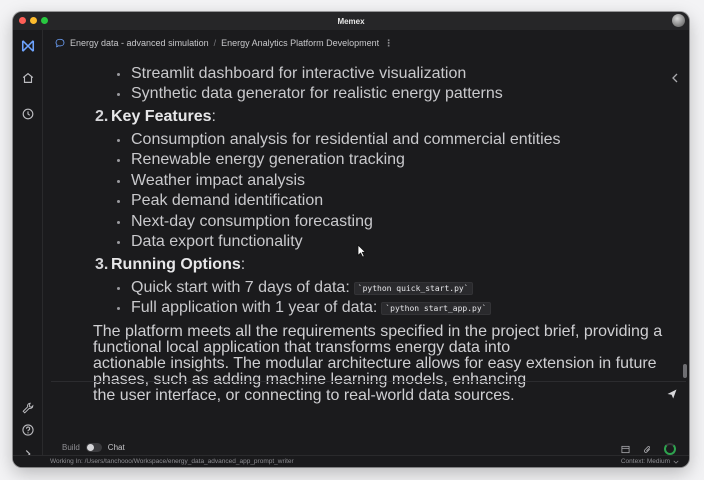 This screenshot has height=480, width=704. What do you see at coordinates (44, 20) in the screenshot?
I see `zoom-window-button` at bounding box center [44, 20].